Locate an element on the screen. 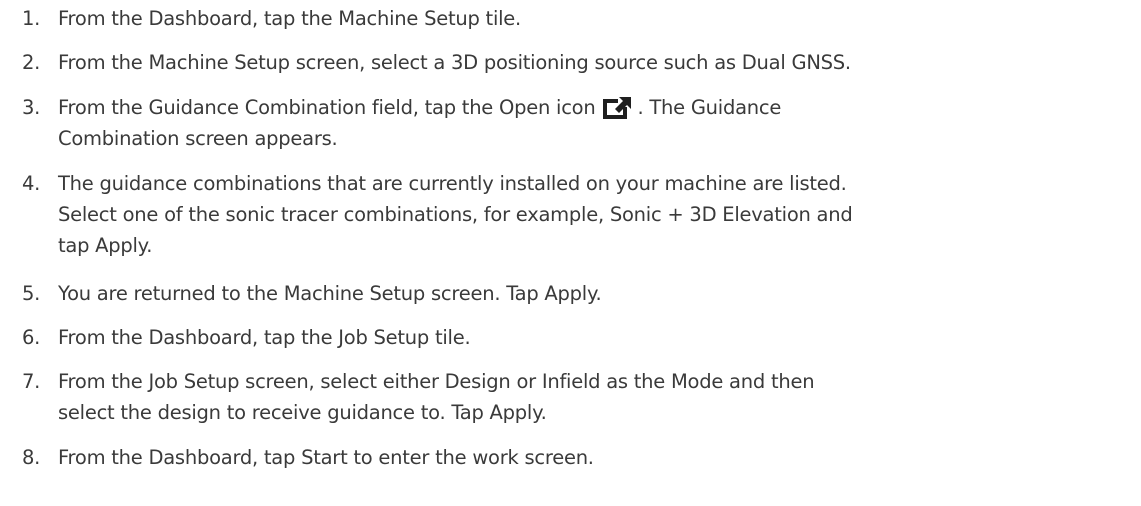  step-number: 1. is located at coordinates (31, 18).